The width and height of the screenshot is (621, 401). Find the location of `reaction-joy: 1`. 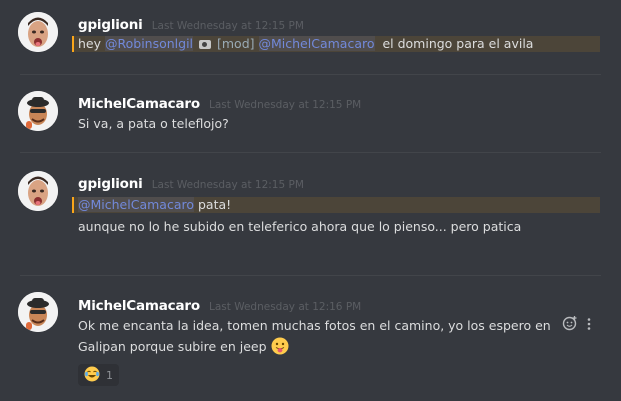

reaction-joy: 1 is located at coordinates (98, 375).